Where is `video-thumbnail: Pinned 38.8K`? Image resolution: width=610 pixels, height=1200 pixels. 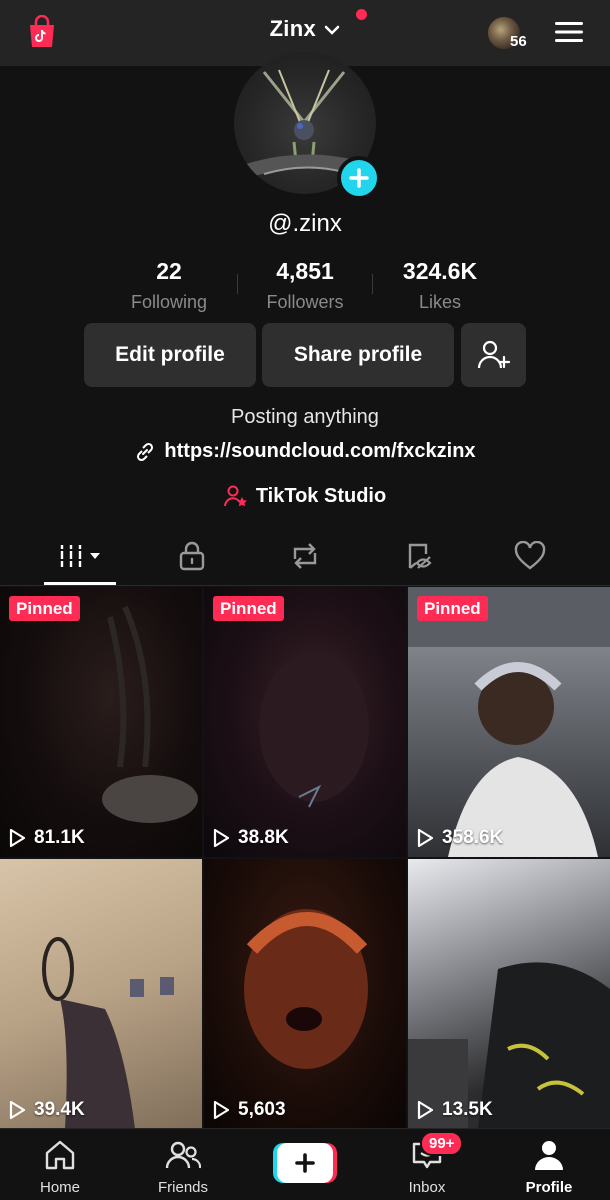
video-thumbnail: Pinned 38.8K is located at coordinates (305, 722).